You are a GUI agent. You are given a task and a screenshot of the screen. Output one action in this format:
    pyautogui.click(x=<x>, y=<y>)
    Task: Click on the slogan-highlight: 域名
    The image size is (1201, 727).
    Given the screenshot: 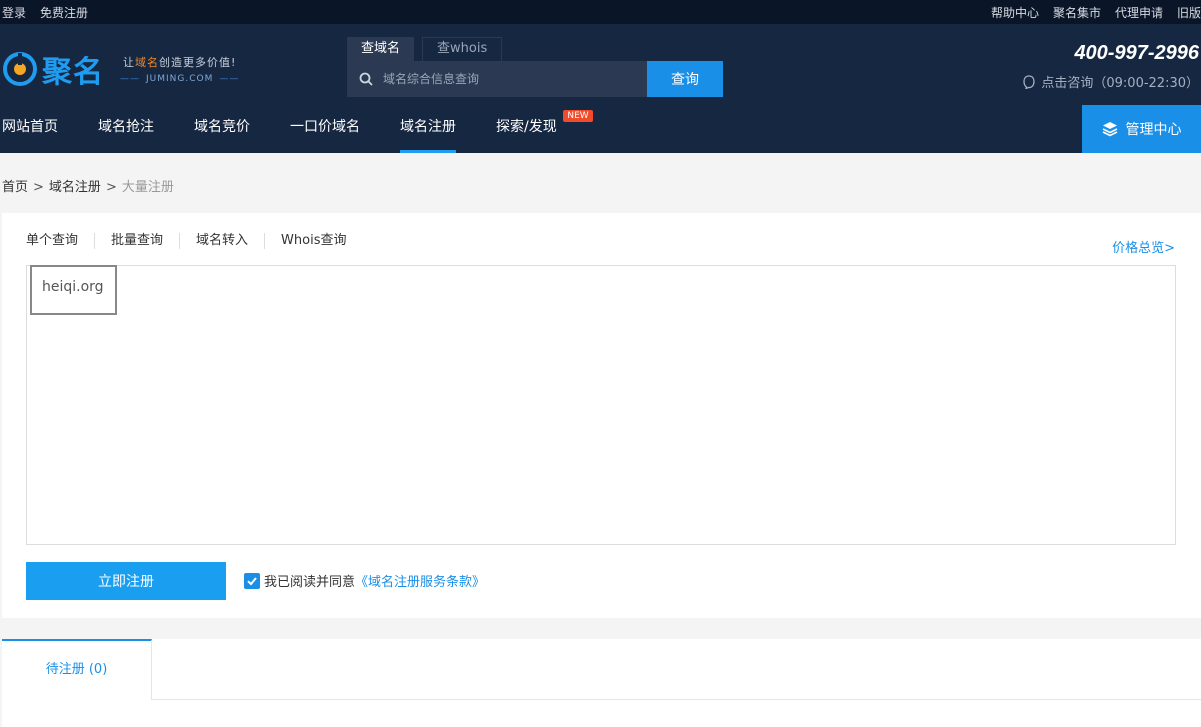 What is the action you would take?
    pyautogui.click(x=146, y=62)
    